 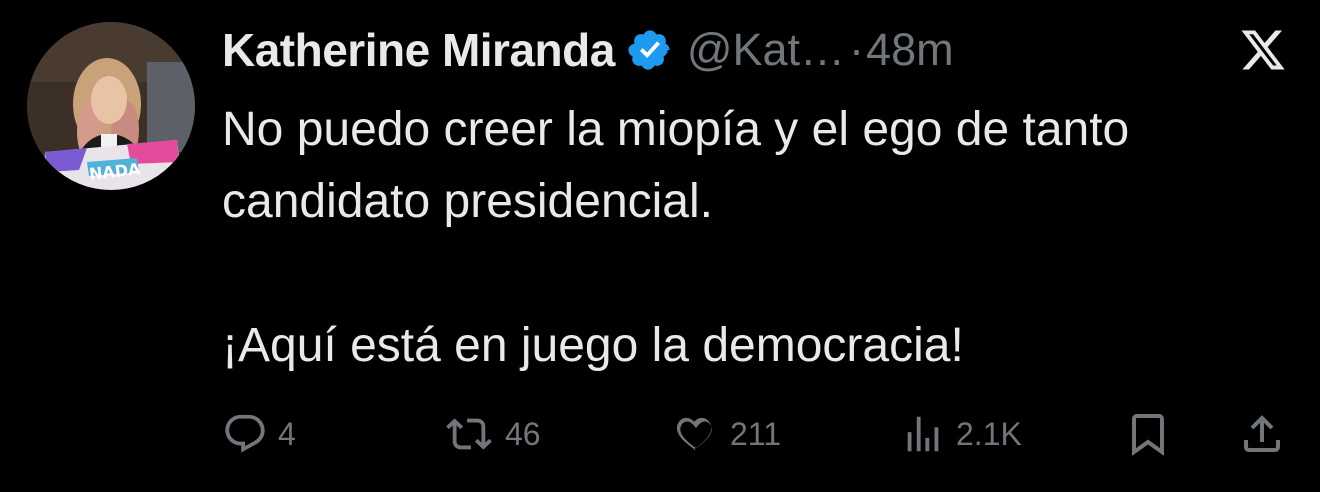 What do you see at coordinates (726, 434) in the screenshot?
I see `like-button: 211` at bounding box center [726, 434].